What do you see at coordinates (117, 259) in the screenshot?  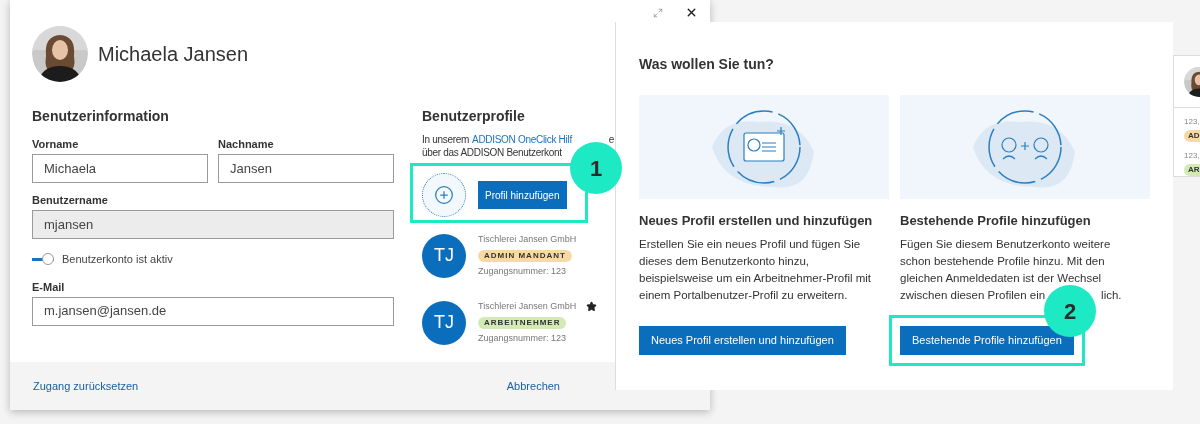 I see `toggle-label: Benutzerkonto ist aktiv` at bounding box center [117, 259].